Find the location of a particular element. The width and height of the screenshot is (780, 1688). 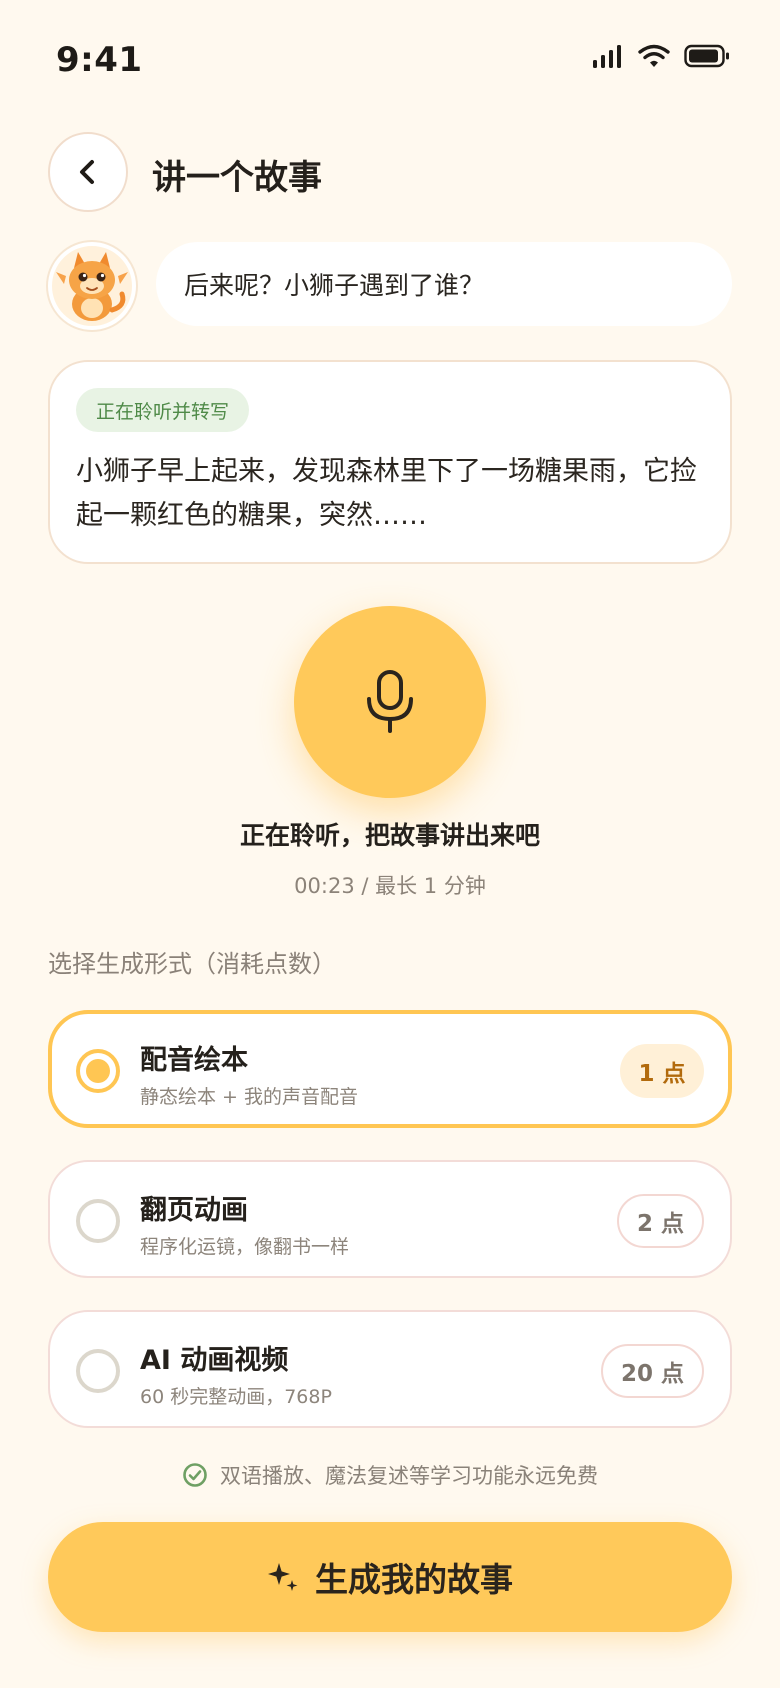

generate-story-button: 生成我的故事 is located at coordinates (390, 1577).